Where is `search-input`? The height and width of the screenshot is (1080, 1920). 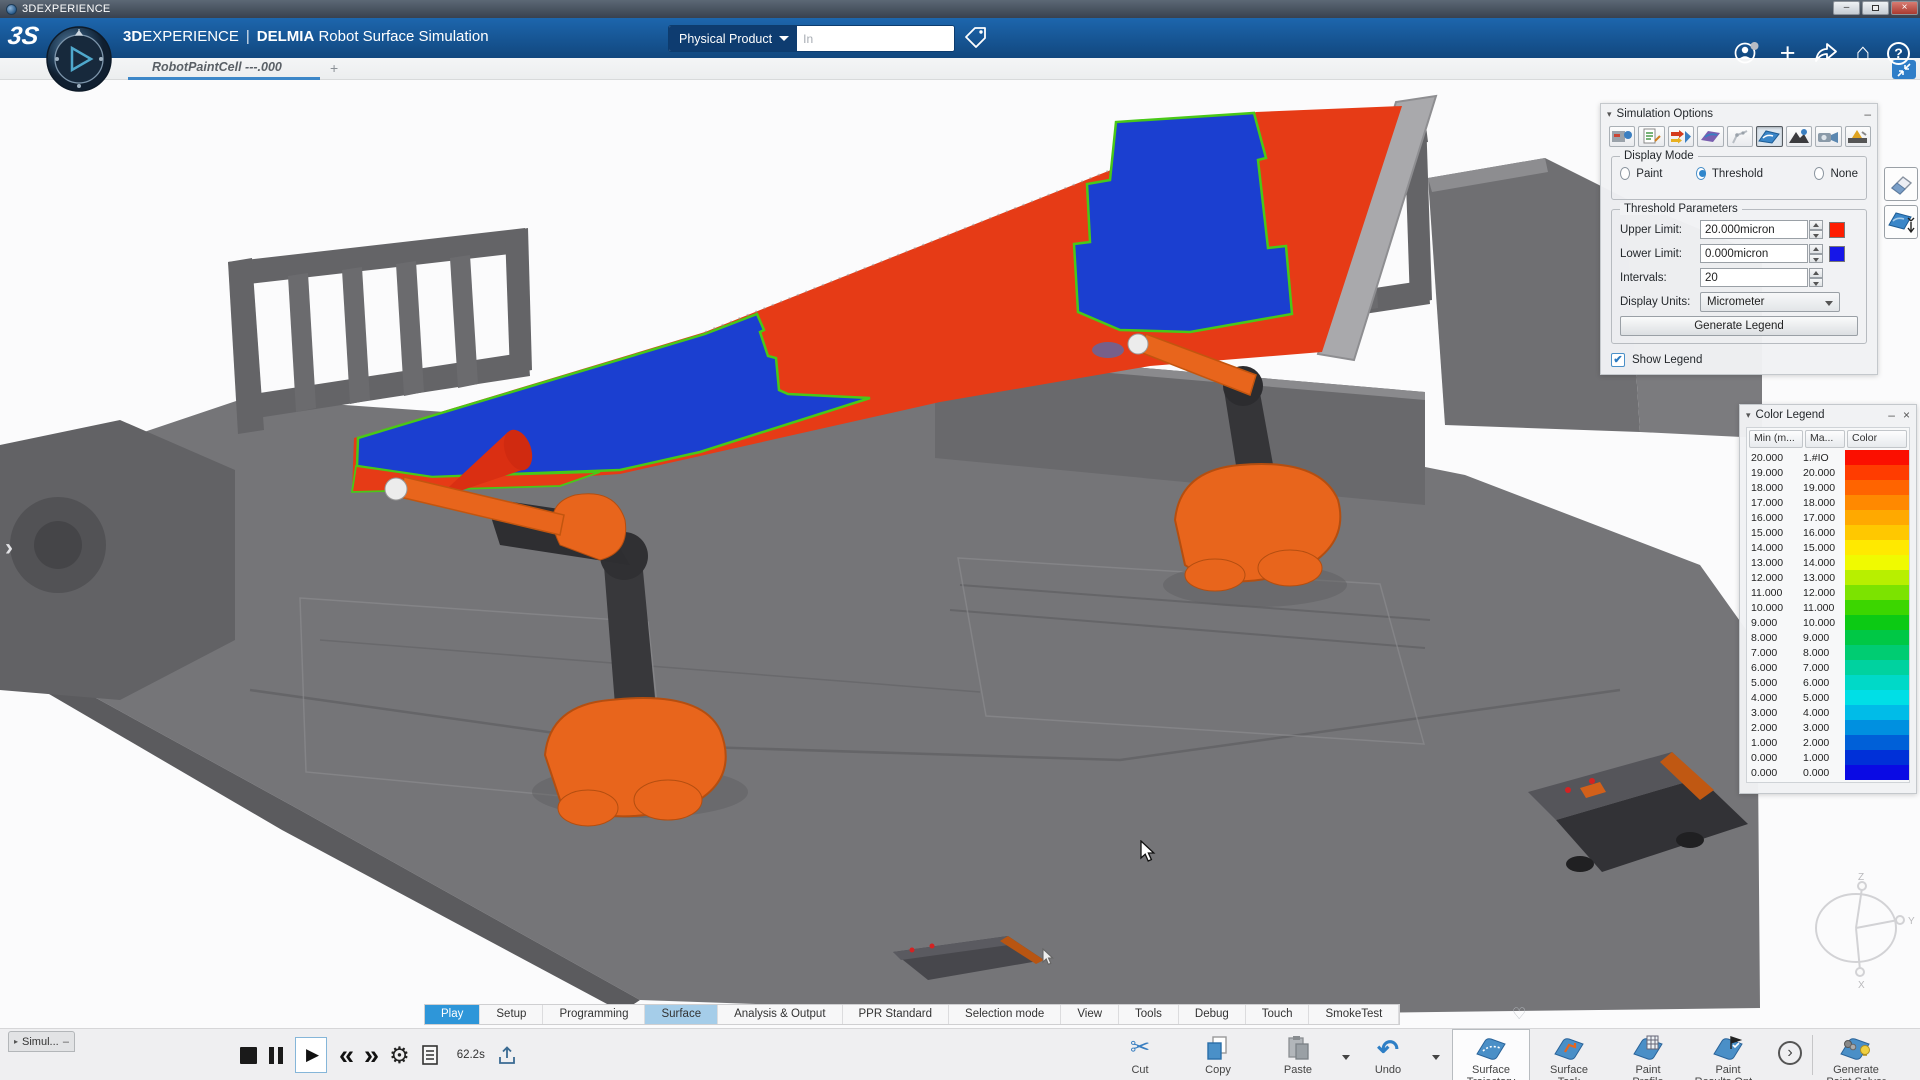 search-input is located at coordinates (875, 38).